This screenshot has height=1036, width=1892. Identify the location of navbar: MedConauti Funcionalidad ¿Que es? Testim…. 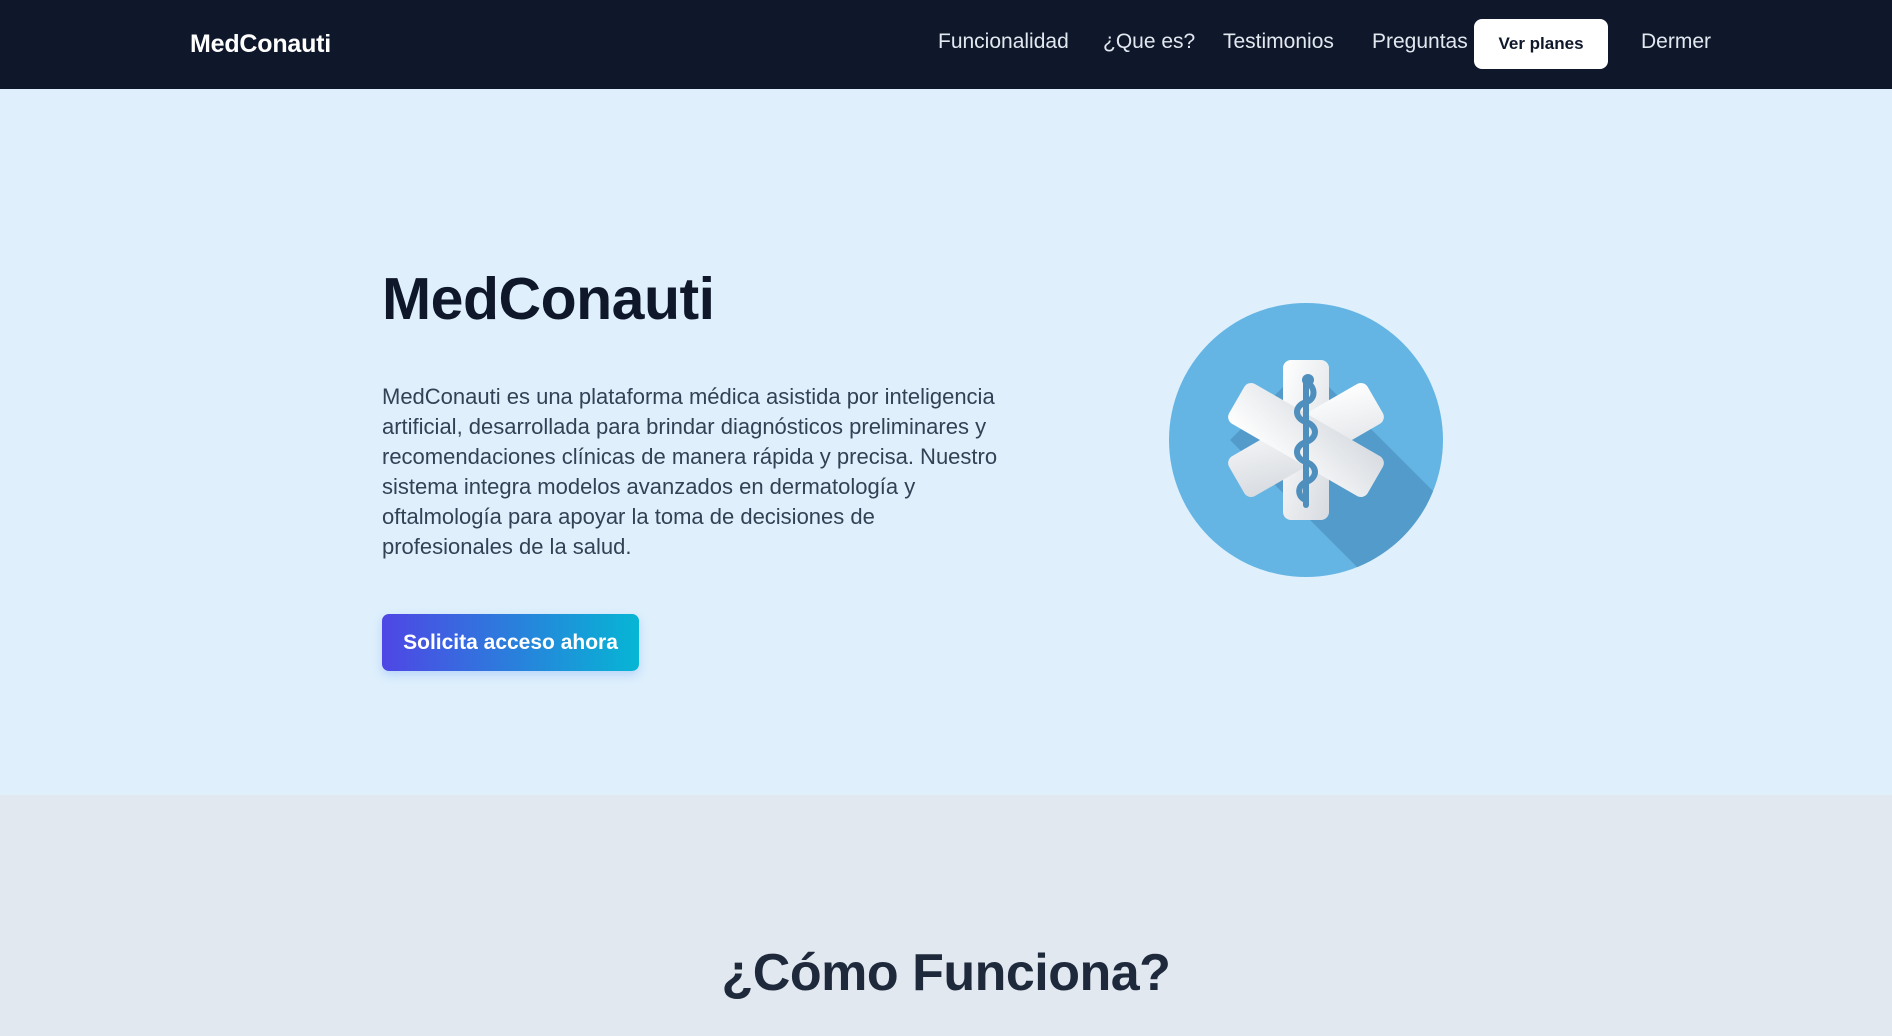
(946, 44).